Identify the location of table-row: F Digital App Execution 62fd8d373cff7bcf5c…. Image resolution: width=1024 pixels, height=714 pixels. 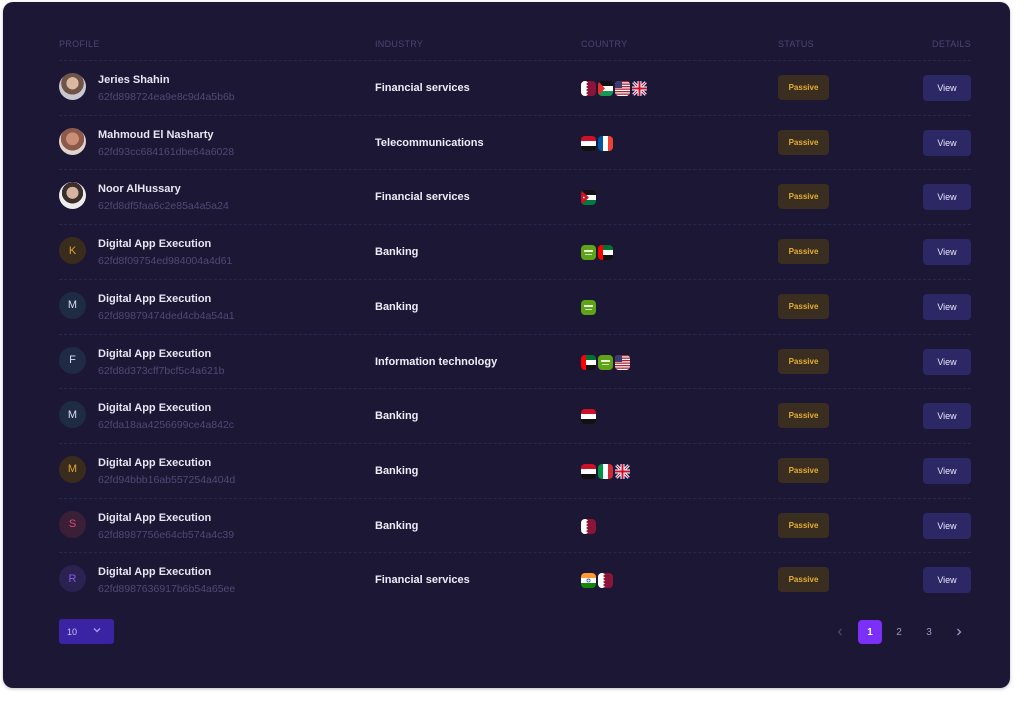
(515, 361).